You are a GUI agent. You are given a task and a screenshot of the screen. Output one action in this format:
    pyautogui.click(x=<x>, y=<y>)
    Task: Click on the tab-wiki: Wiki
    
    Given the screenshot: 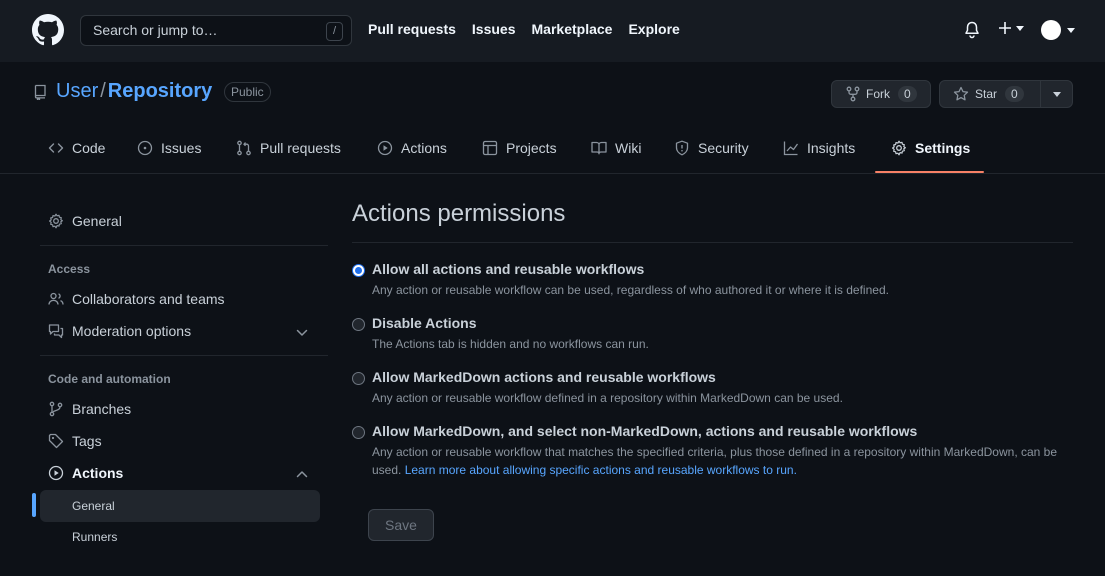 What is the action you would take?
    pyautogui.click(x=616, y=148)
    